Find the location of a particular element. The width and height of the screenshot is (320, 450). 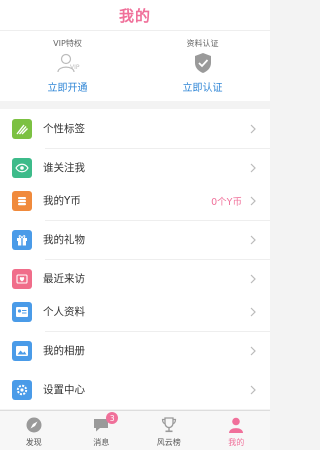

profile-icon is located at coordinates (236, 425).